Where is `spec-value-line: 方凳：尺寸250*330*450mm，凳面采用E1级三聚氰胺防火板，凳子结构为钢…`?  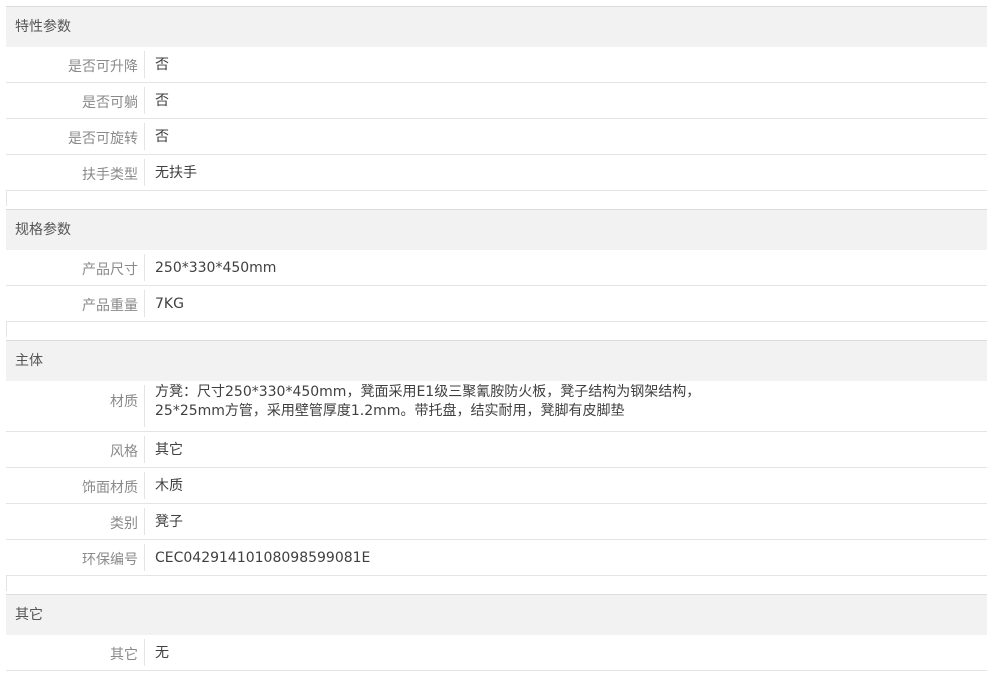 spec-value-line: 方凳：尺寸250*330*450mm，凳面采用E1级三聚氰胺防火板，凳子结构为钢… is located at coordinates (428, 392).